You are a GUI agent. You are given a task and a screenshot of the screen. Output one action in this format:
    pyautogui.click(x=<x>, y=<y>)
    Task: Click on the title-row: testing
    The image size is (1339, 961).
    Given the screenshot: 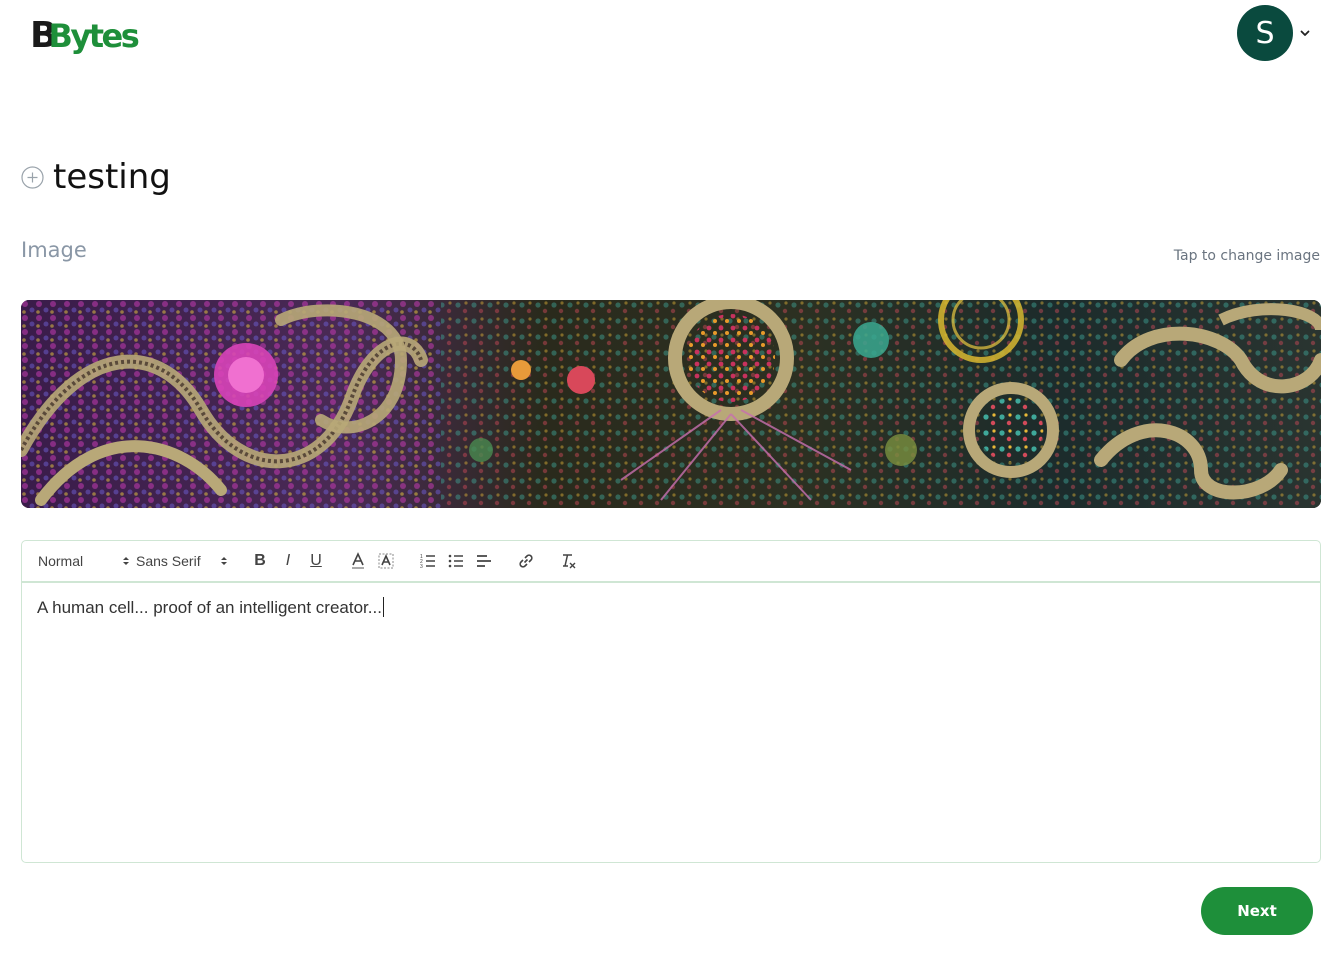 What is the action you would take?
    pyautogui.click(x=96, y=177)
    